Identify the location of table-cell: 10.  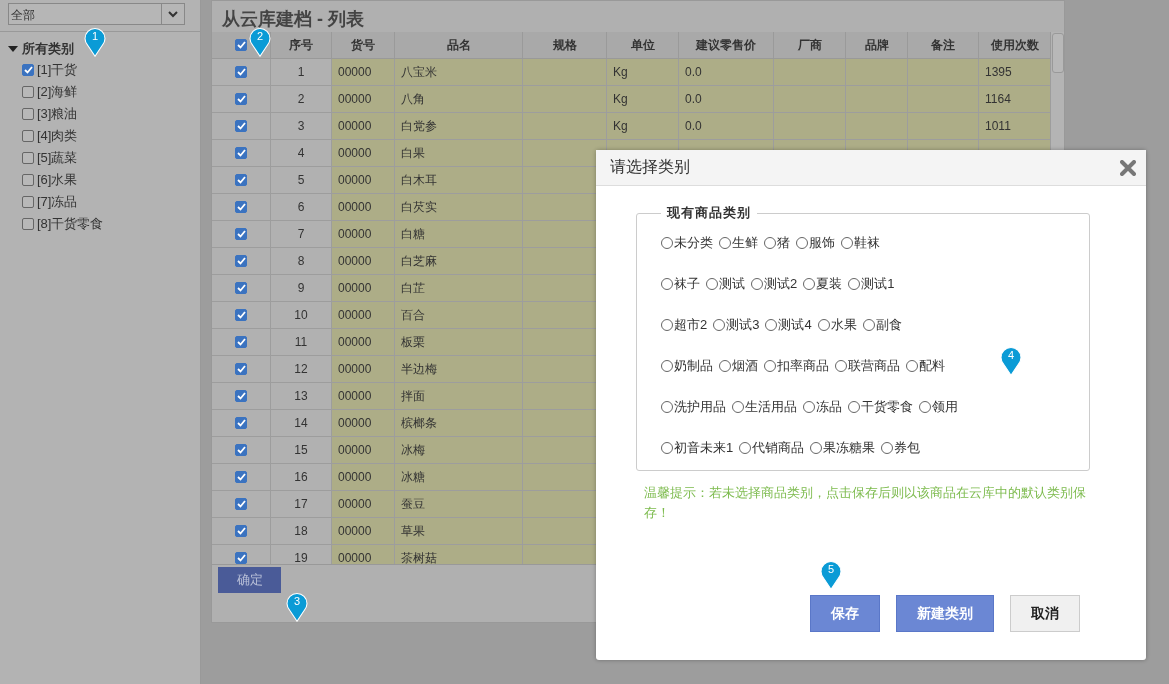
(301, 315).